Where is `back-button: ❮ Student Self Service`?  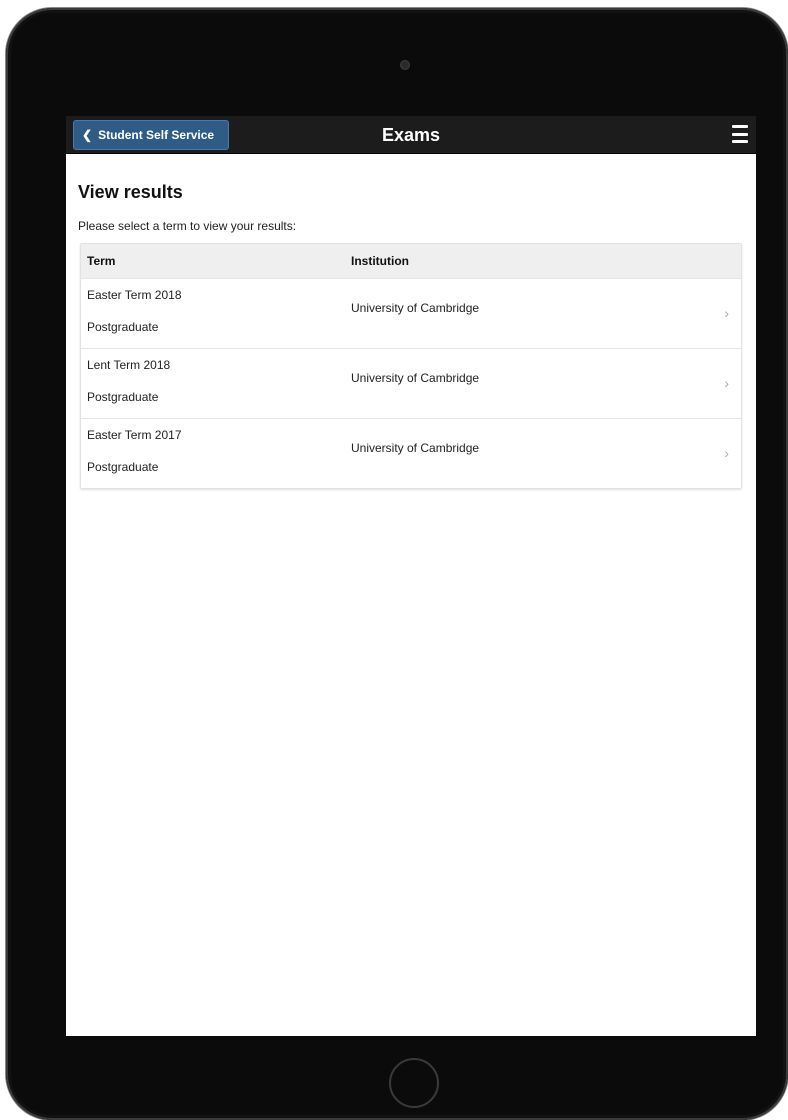
back-button: ❮ Student Self Service is located at coordinates (151, 135).